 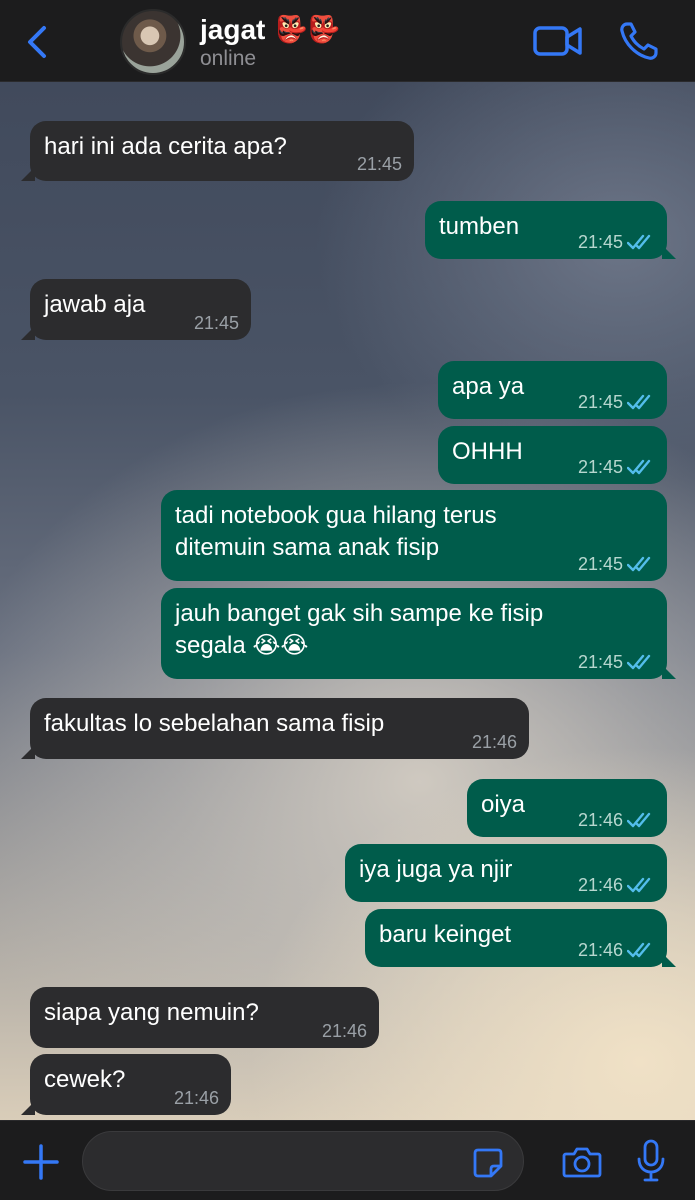 What do you see at coordinates (503, 804) in the screenshot?
I see `message-text: oiya` at bounding box center [503, 804].